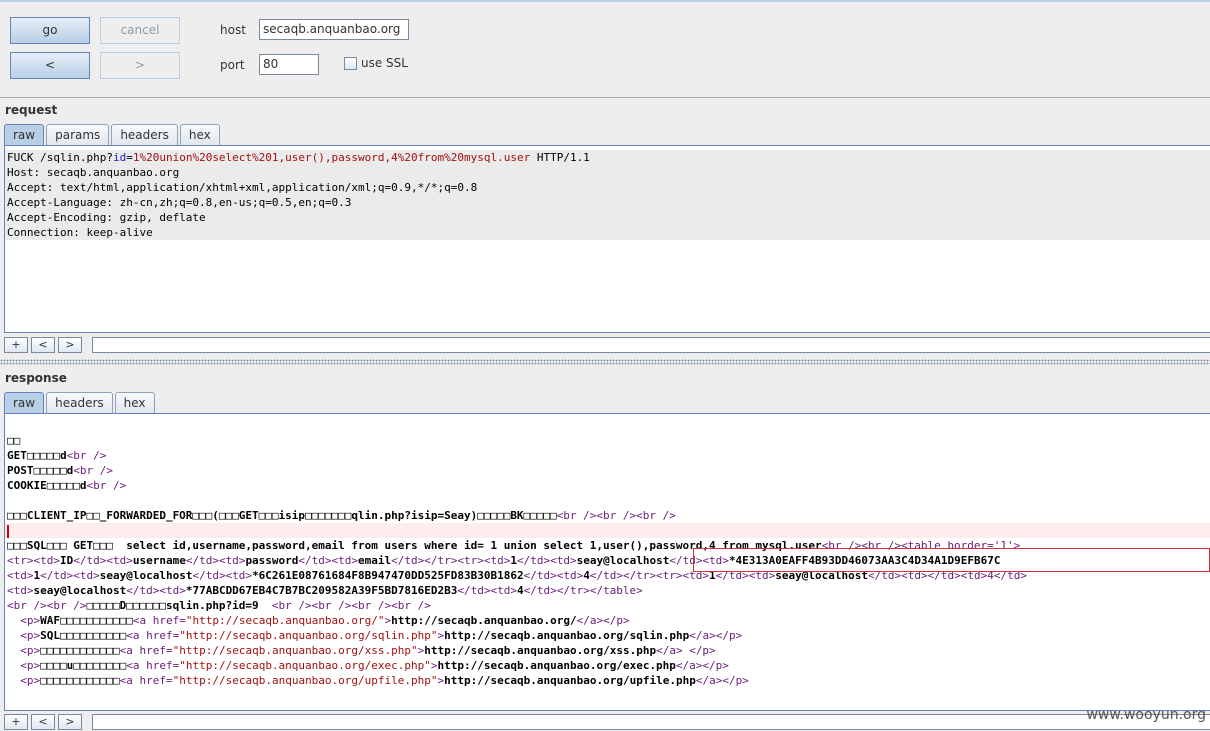 The height and width of the screenshot is (731, 1210). I want to click on response-tab-hex: hex, so click(134, 402).